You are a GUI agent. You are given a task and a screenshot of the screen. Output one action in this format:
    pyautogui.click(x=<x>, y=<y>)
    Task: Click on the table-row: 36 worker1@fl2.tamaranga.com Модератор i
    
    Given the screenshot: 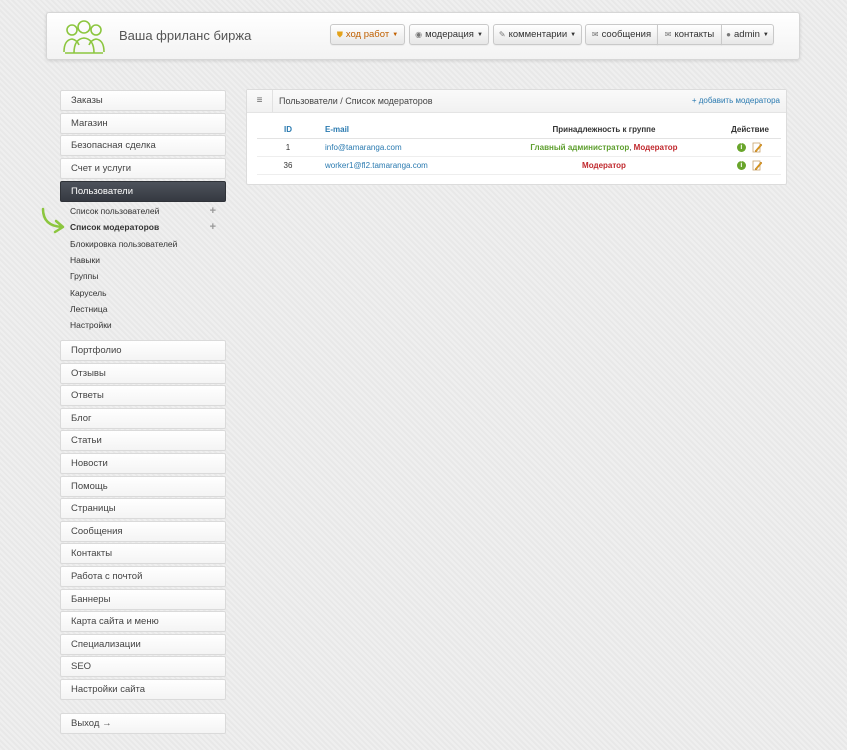 What is the action you would take?
    pyautogui.click(x=519, y=165)
    